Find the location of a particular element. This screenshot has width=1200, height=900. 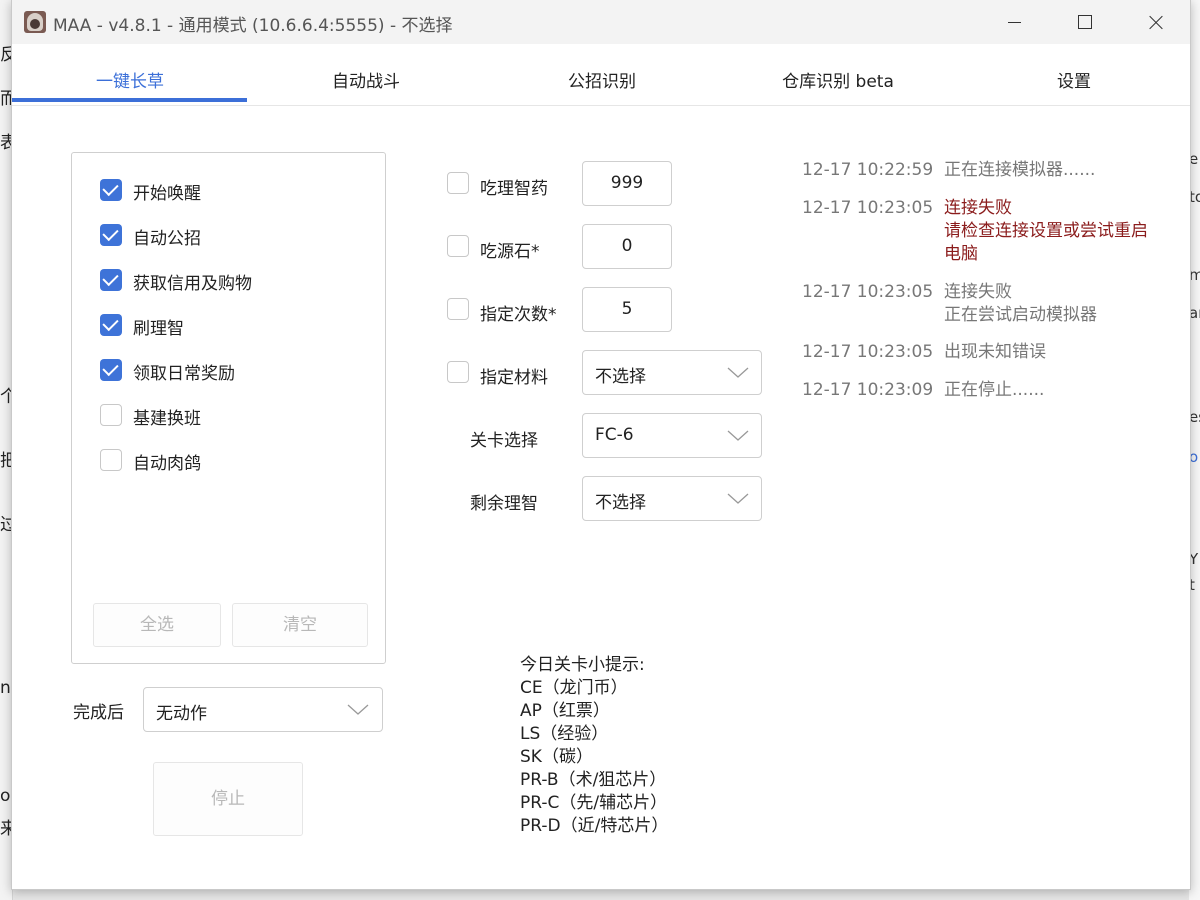

tab-depot-recognition: 仓库识别 beta is located at coordinates (838, 74).